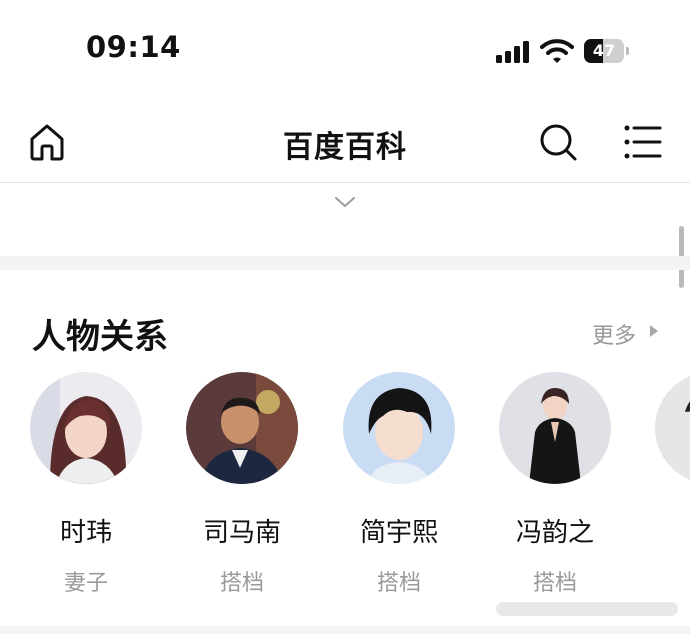 This screenshot has height=634, width=690. What do you see at coordinates (654, 331) in the screenshot?
I see `more-arrow-icon` at bounding box center [654, 331].